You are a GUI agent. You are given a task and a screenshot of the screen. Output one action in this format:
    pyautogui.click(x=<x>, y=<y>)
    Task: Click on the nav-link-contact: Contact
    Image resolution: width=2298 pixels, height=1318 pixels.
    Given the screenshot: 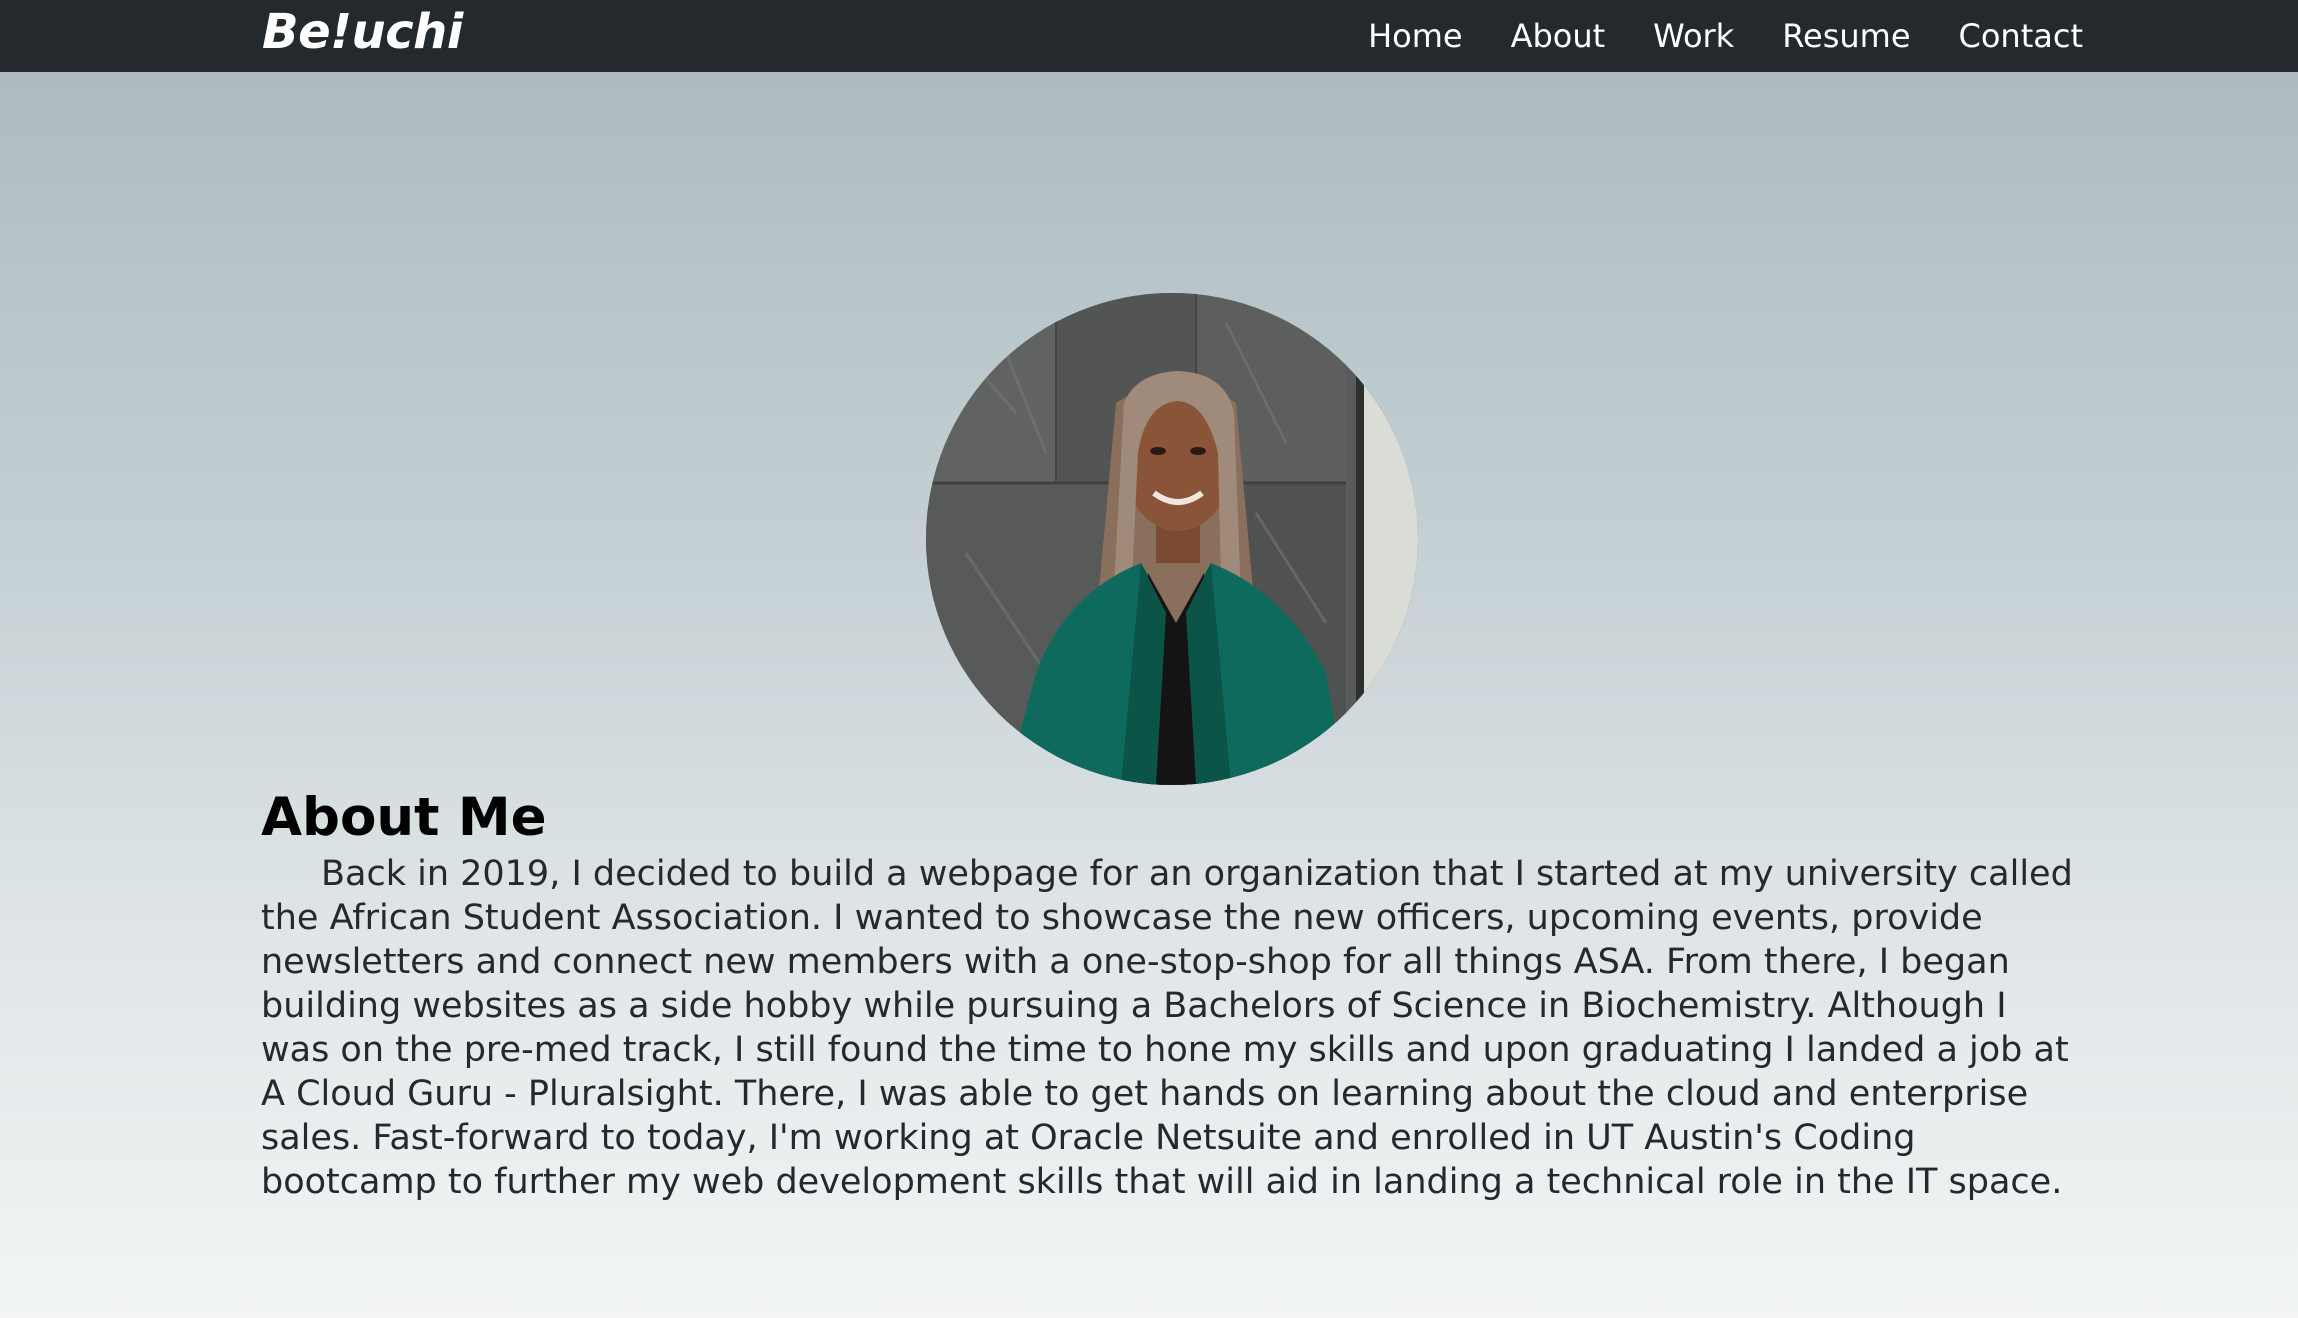 What is the action you would take?
    pyautogui.click(x=2021, y=36)
    